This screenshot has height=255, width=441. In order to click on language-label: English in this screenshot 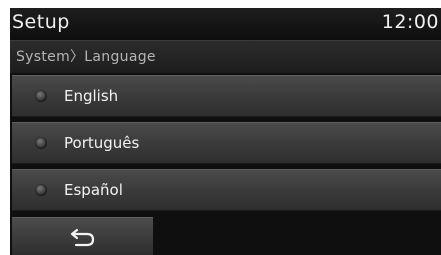, I will do `click(91, 96)`.